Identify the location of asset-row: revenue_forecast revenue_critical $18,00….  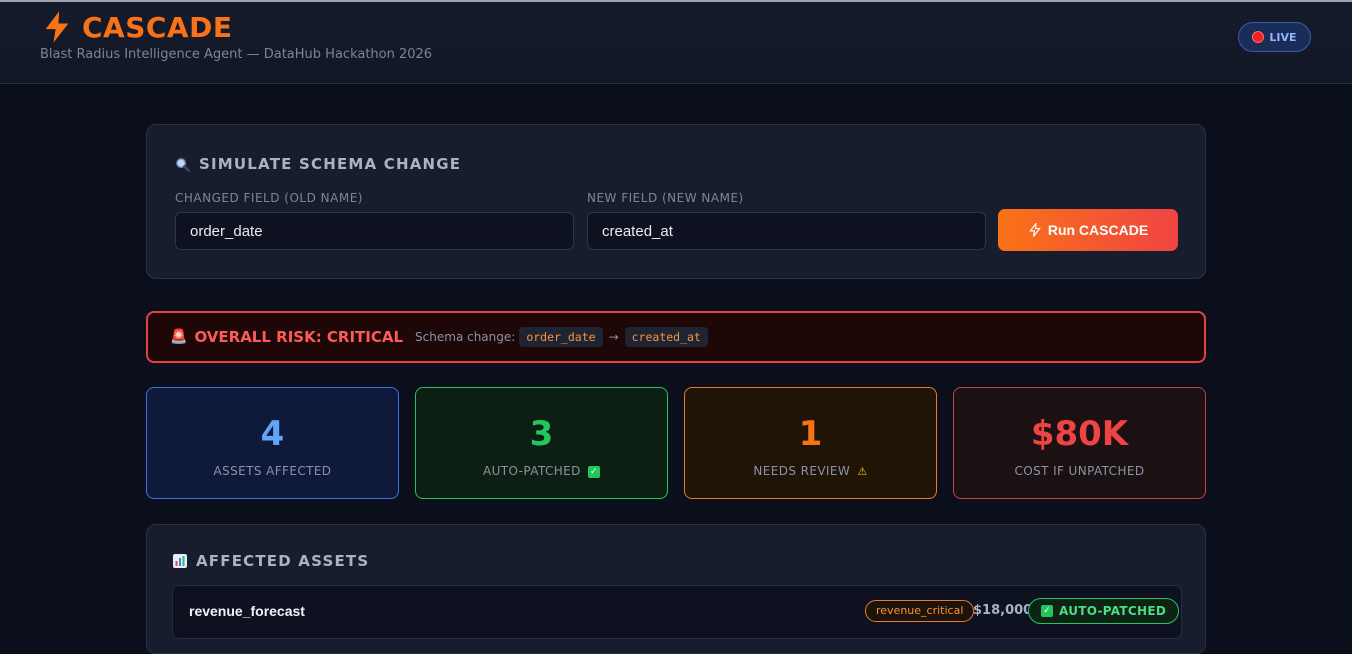
(677, 612).